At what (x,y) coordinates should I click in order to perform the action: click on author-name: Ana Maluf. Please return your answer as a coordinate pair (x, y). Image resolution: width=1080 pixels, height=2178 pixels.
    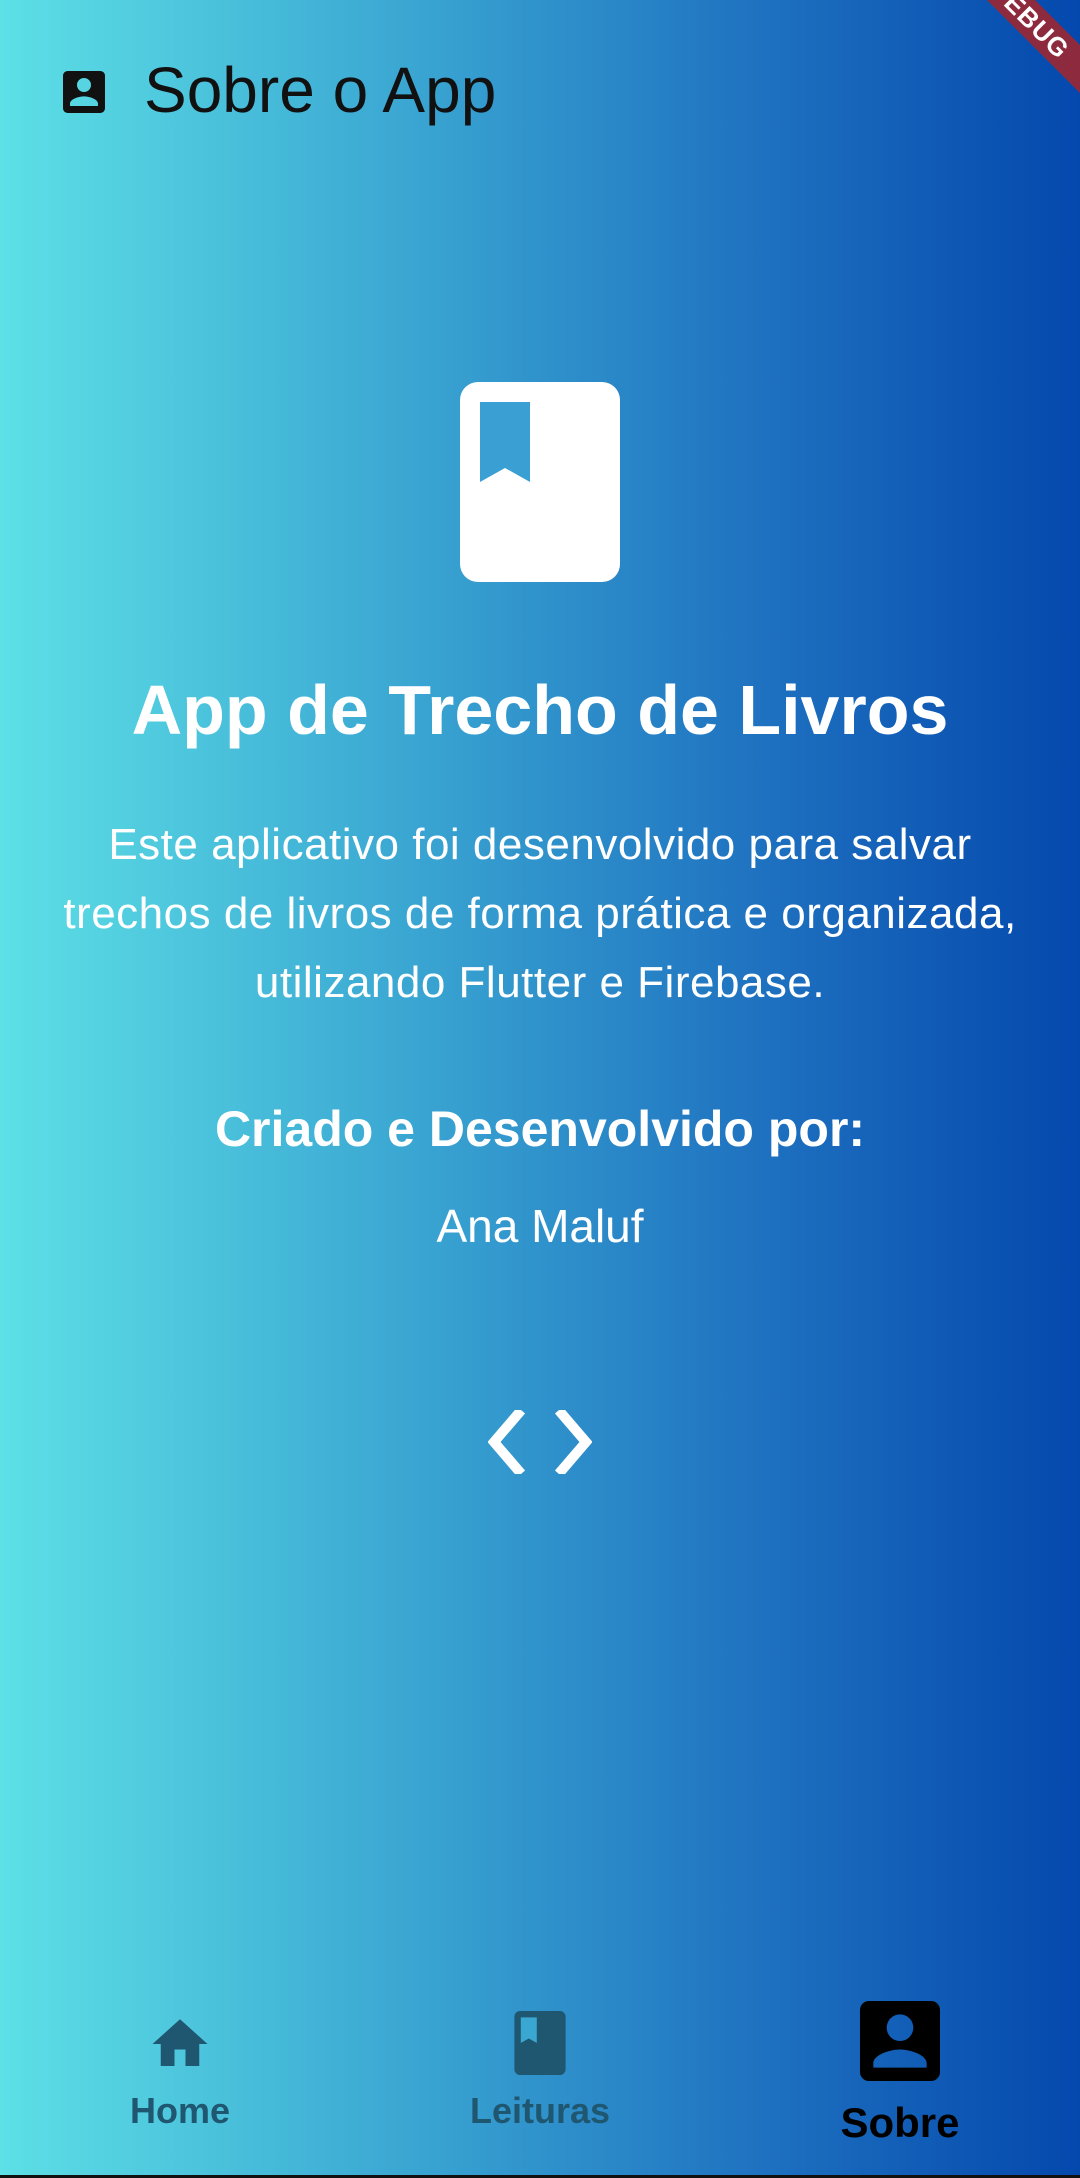
    Looking at the image, I should click on (540, 1226).